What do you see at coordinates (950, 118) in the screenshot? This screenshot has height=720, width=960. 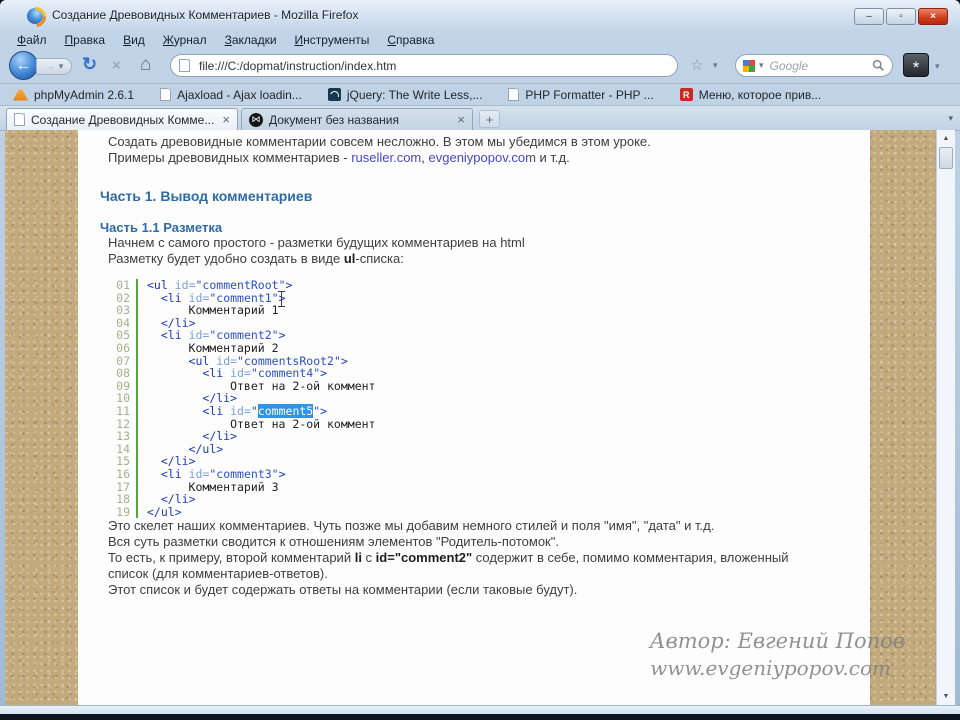 I see `list-all-tabs-icon: ▾` at bounding box center [950, 118].